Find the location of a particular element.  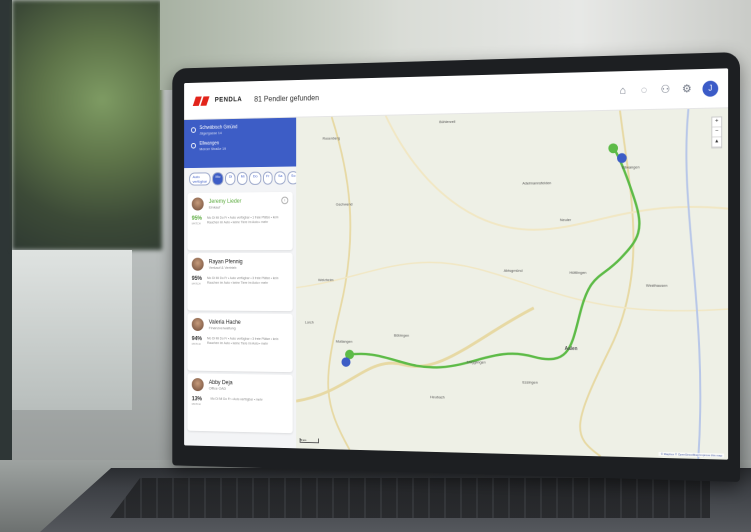

zoom-controls: + − ▴ is located at coordinates (716, 132).